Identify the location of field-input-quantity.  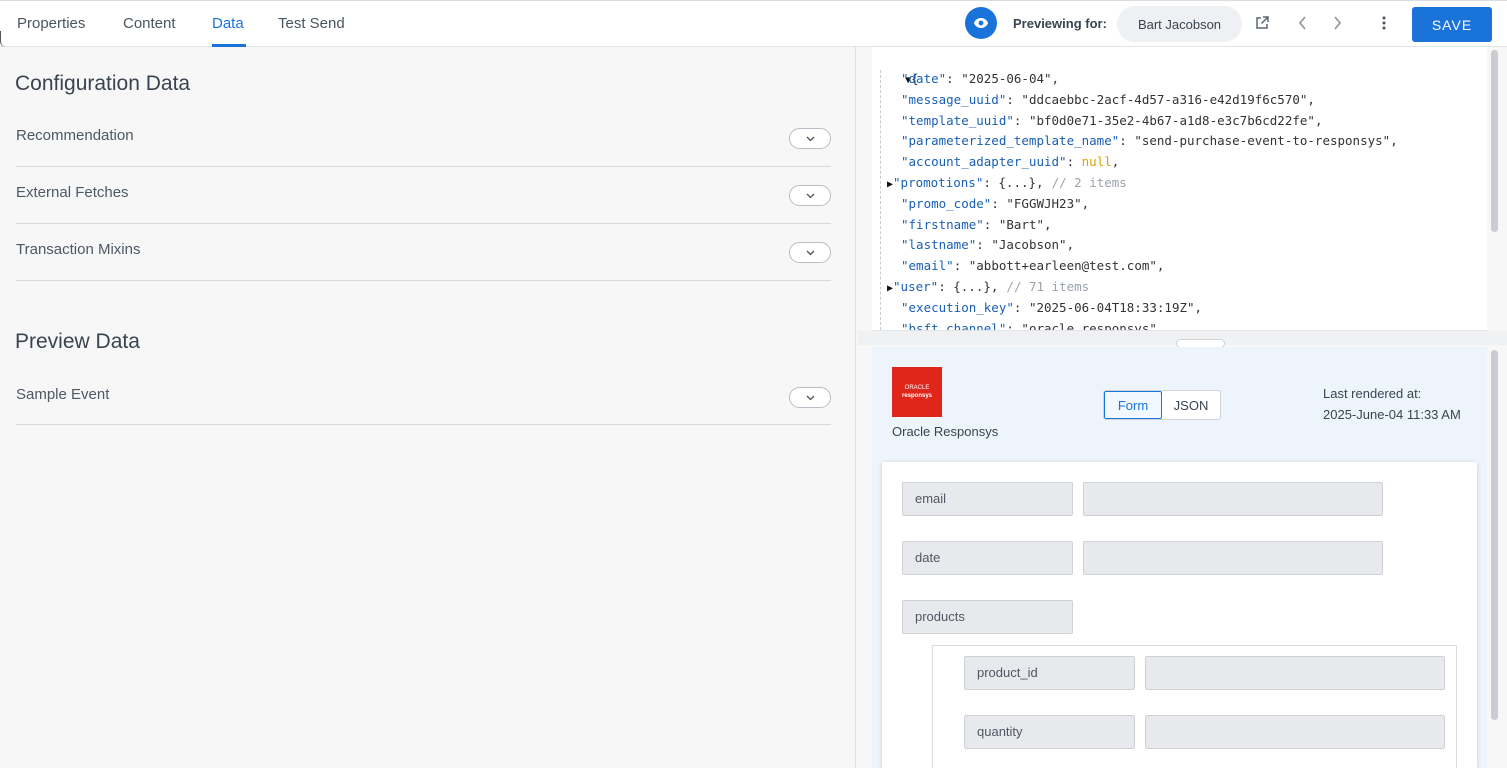
(1295, 732).